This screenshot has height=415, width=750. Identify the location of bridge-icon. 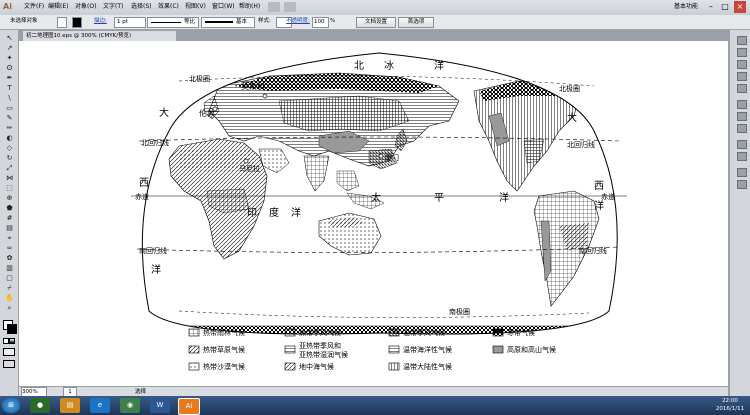
(274, 7).